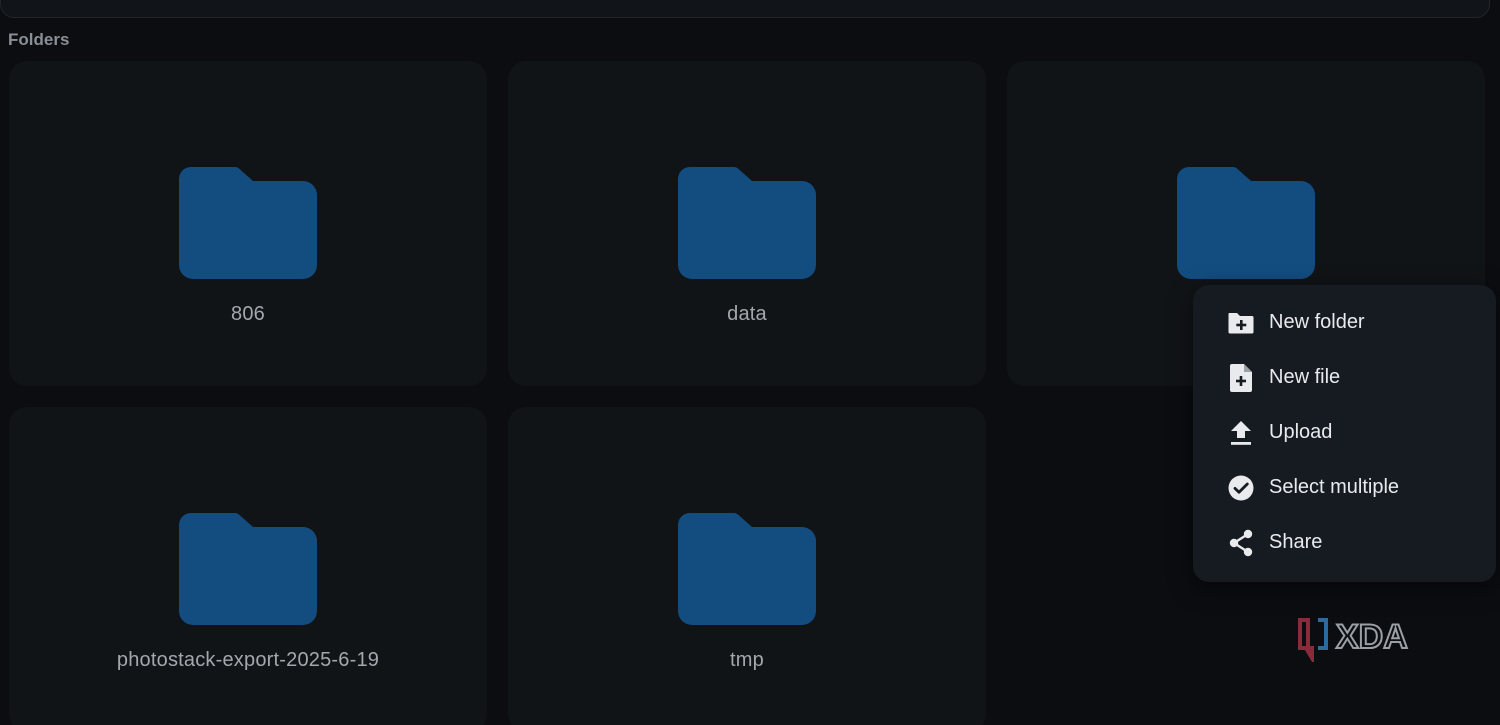 The image size is (1500, 725). Describe the element at coordinates (1344, 377) in the screenshot. I see `menu-item-new-file: New file` at that location.